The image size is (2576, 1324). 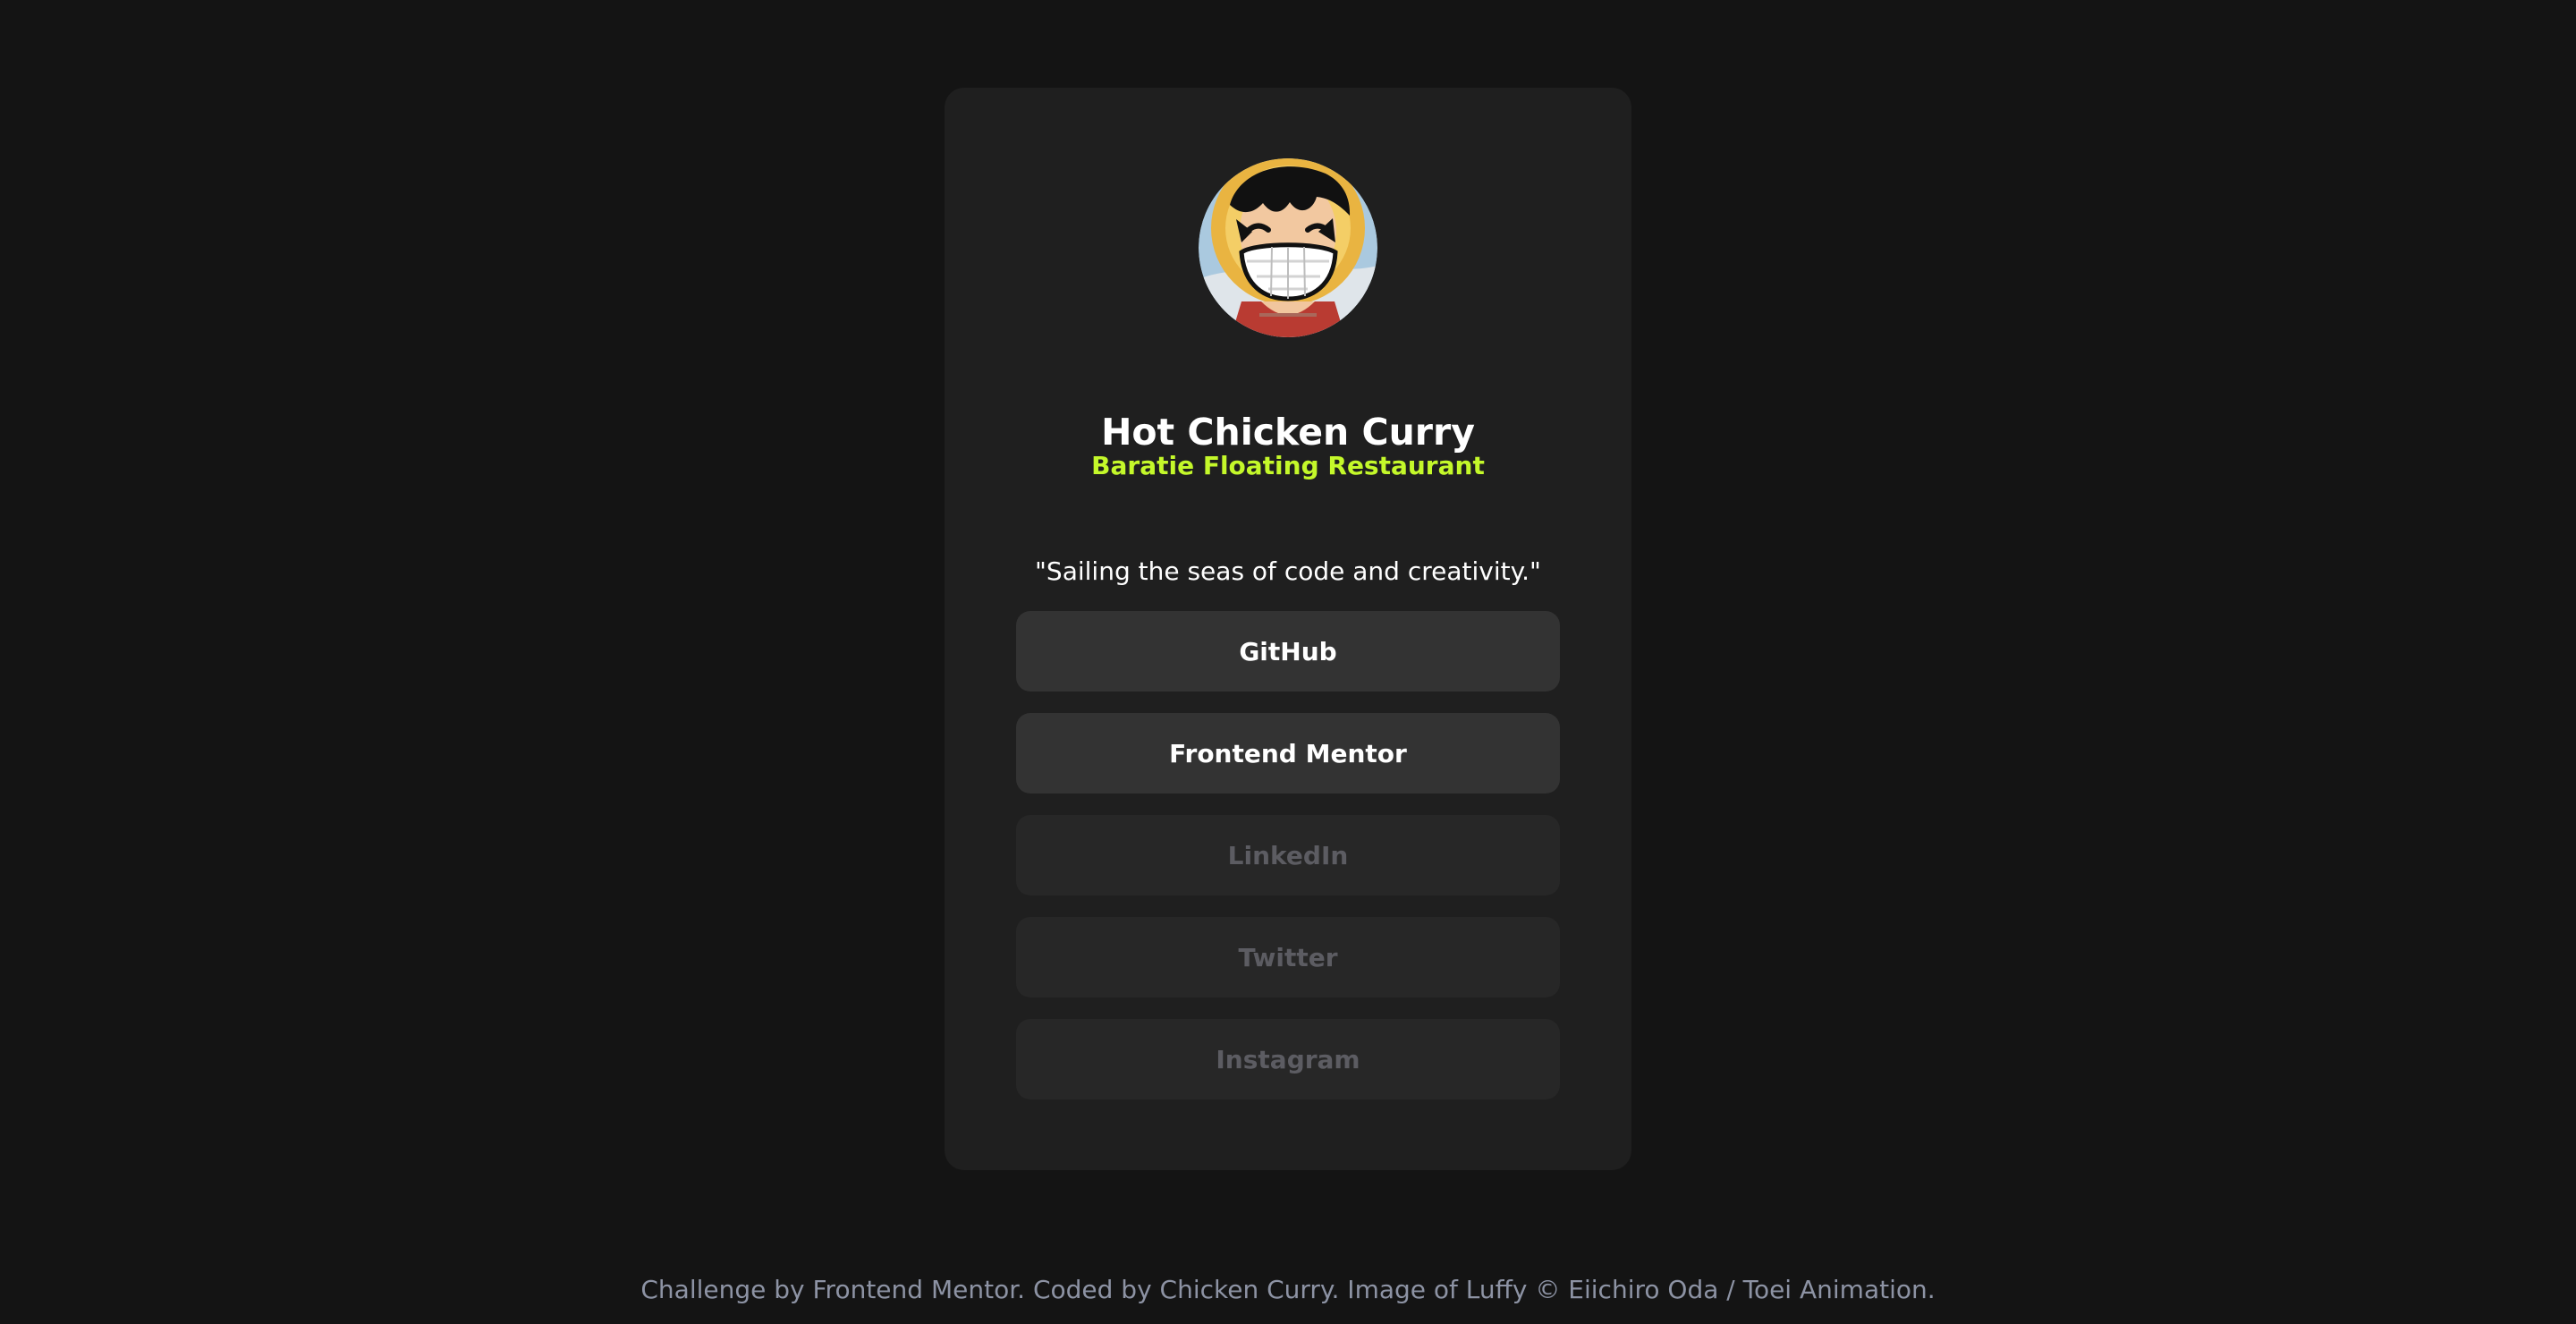 What do you see at coordinates (1288, 753) in the screenshot?
I see `frontend-mentor-link-button: Frontend Mentor` at bounding box center [1288, 753].